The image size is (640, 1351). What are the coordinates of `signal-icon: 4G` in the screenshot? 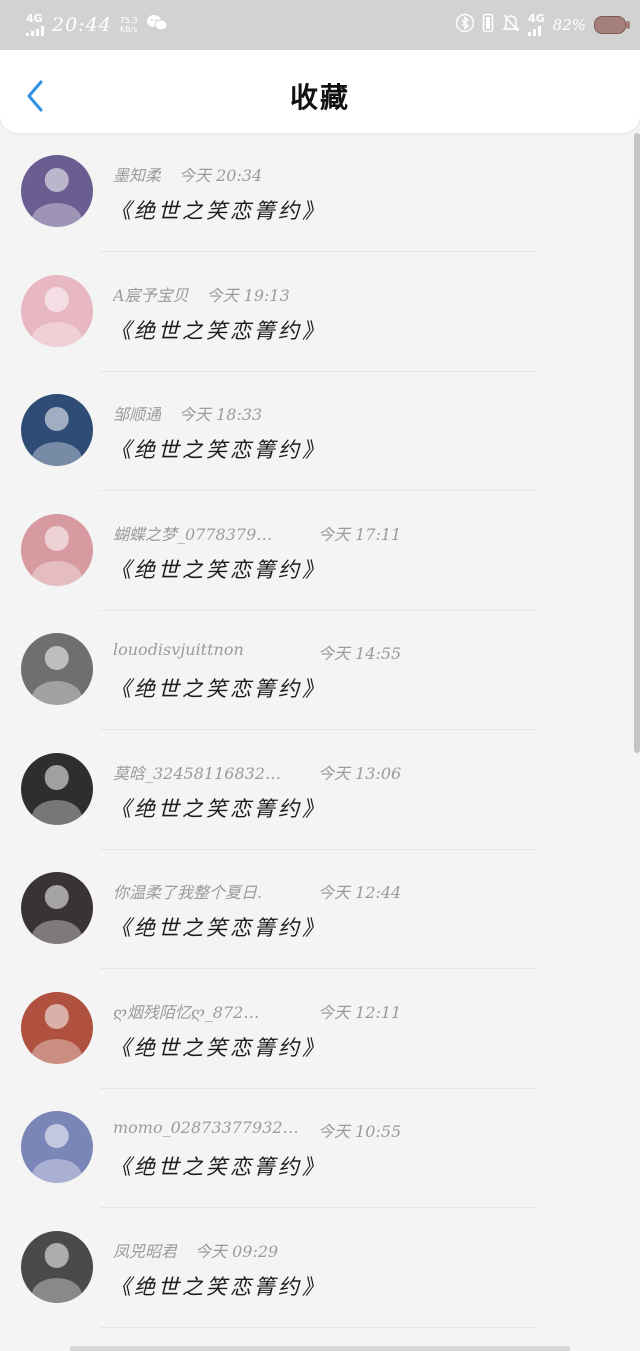 It's located at (35, 24).